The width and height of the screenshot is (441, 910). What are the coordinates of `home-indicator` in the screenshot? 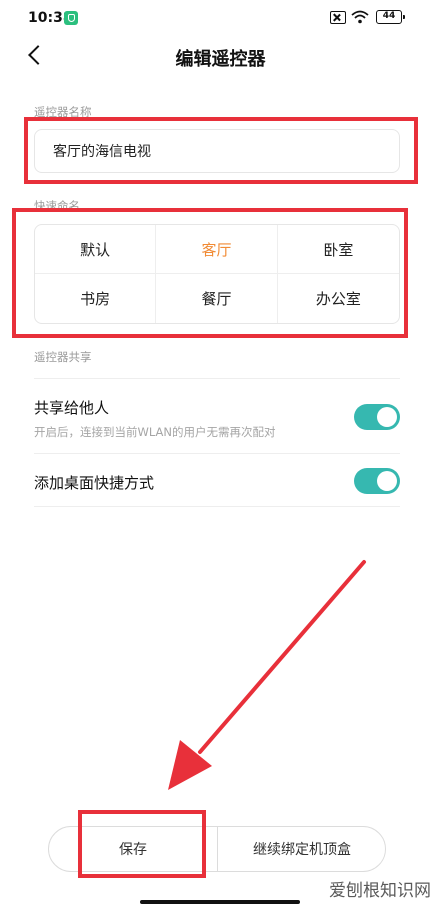 It's located at (220, 902).